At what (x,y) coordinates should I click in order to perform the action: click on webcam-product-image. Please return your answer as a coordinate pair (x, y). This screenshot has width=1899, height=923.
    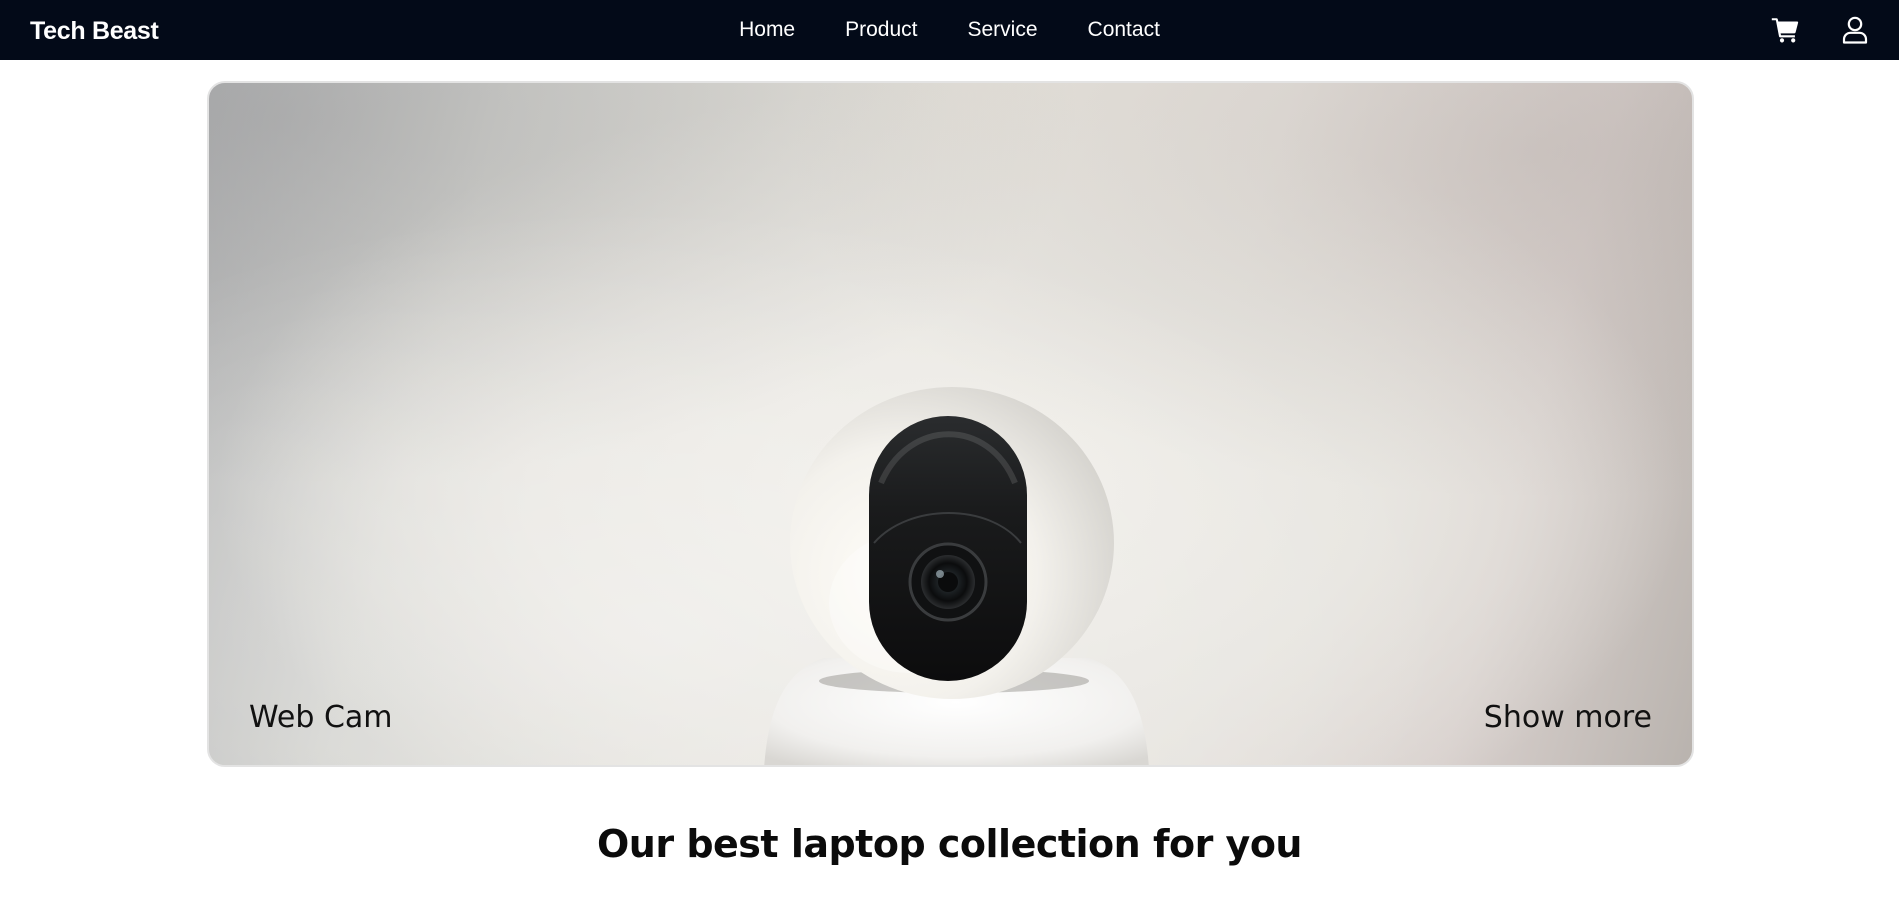
    Looking at the image, I should click on (956, 576).